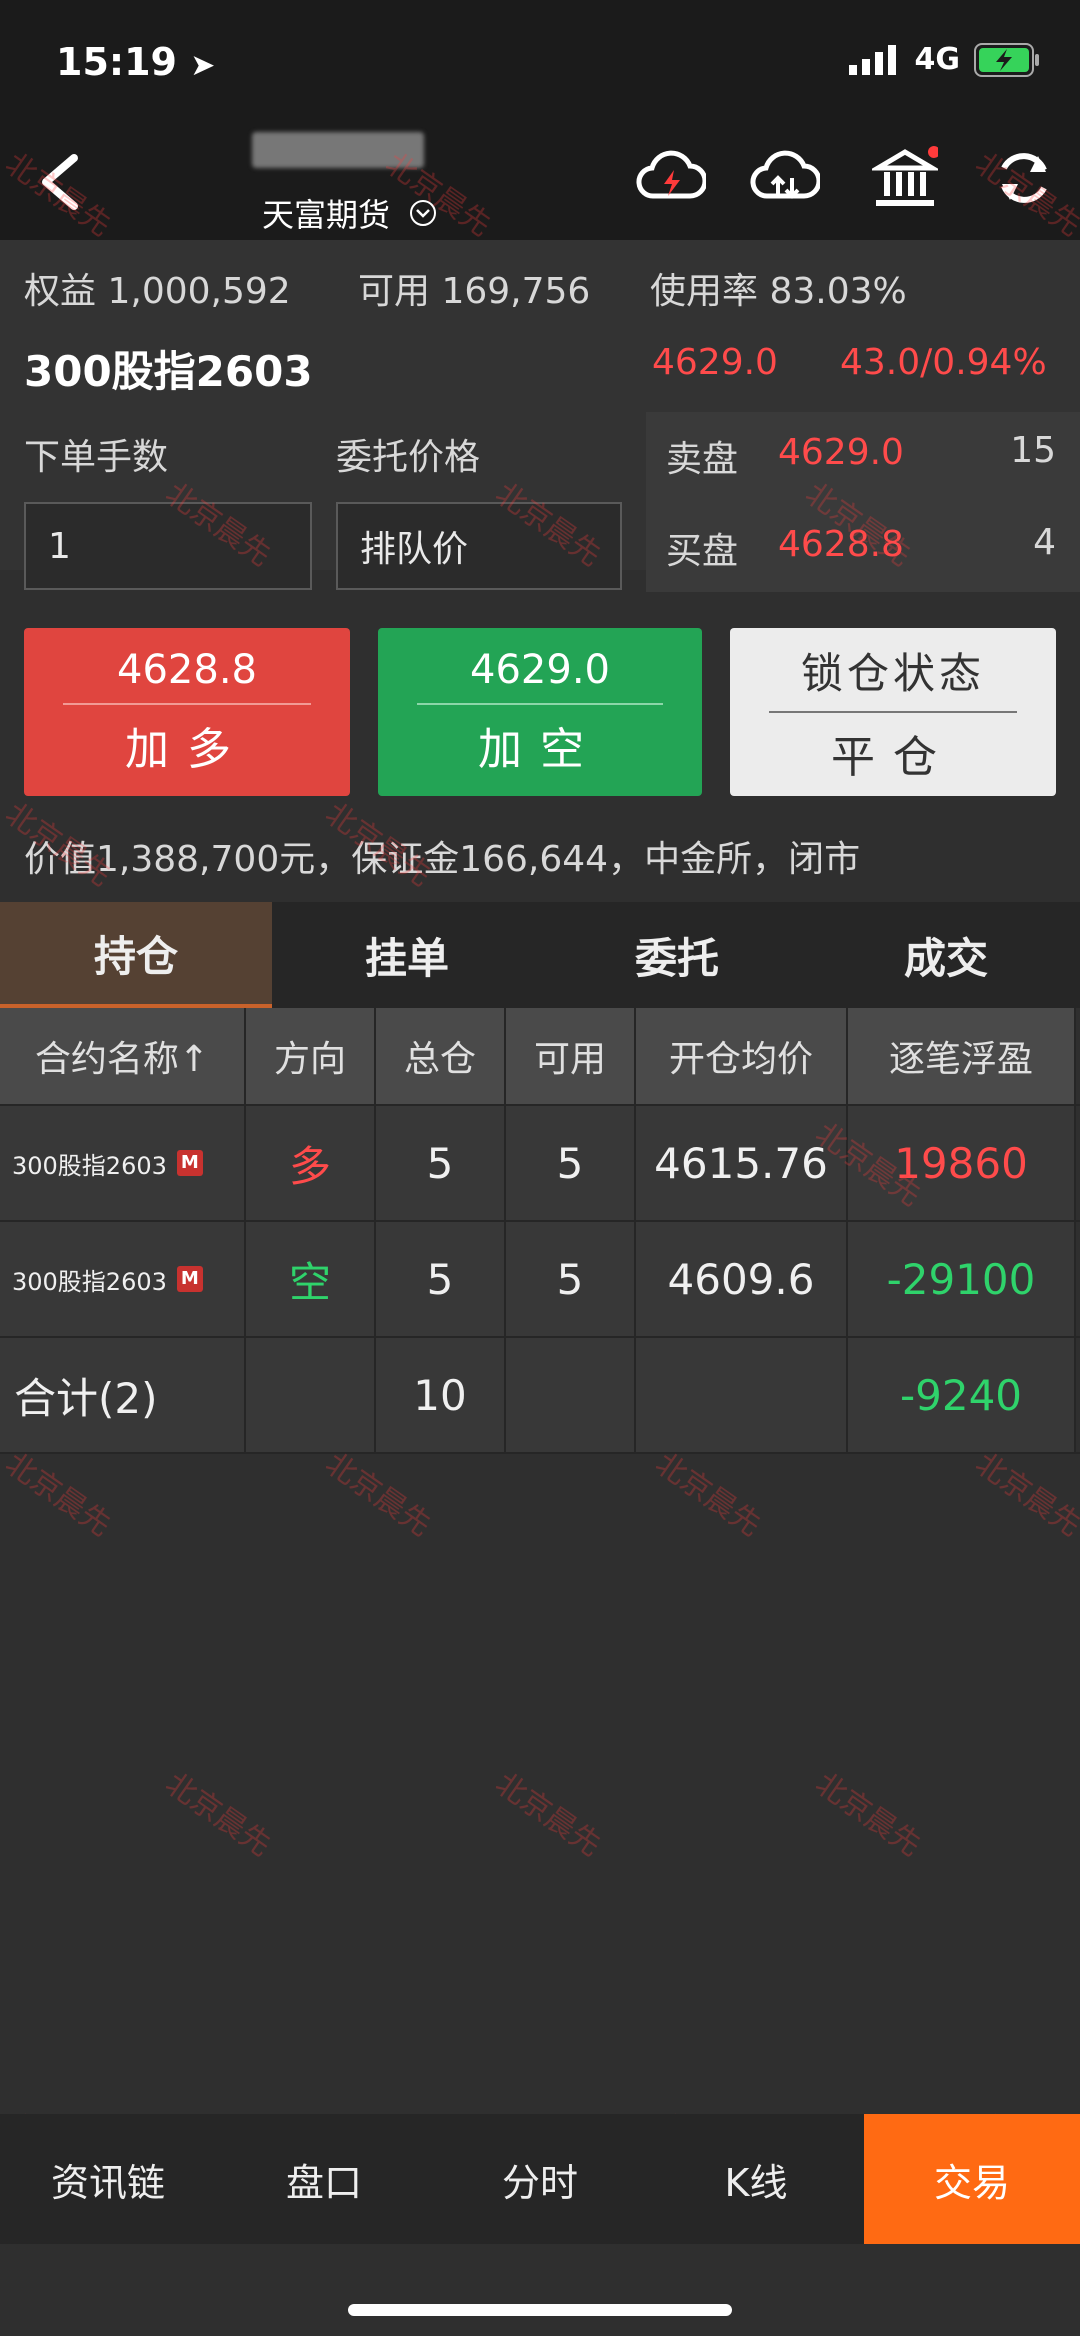 This screenshot has height=2336, width=1080. I want to click on bid-qty: 4, so click(1044, 542).